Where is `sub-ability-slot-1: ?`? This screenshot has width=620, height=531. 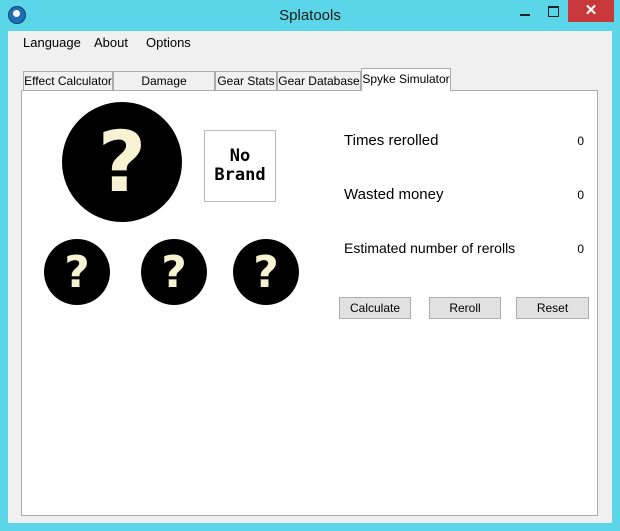 sub-ability-slot-1: ? is located at coordinates (77, 272).